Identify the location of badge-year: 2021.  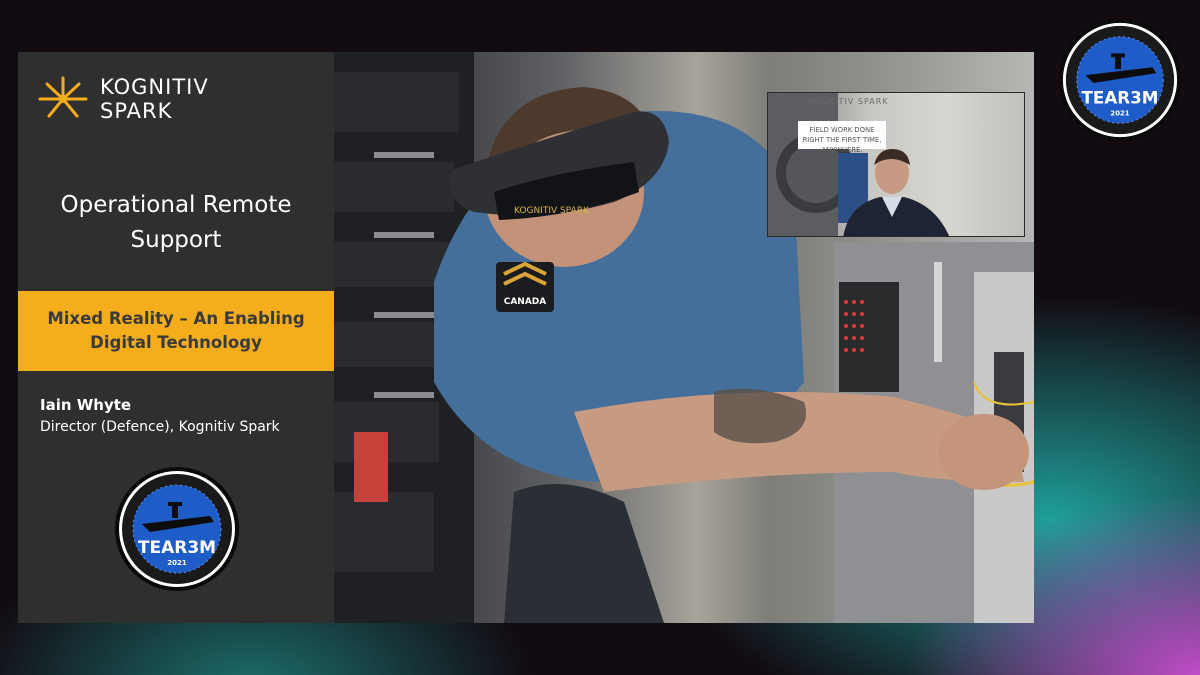
(177, 563).